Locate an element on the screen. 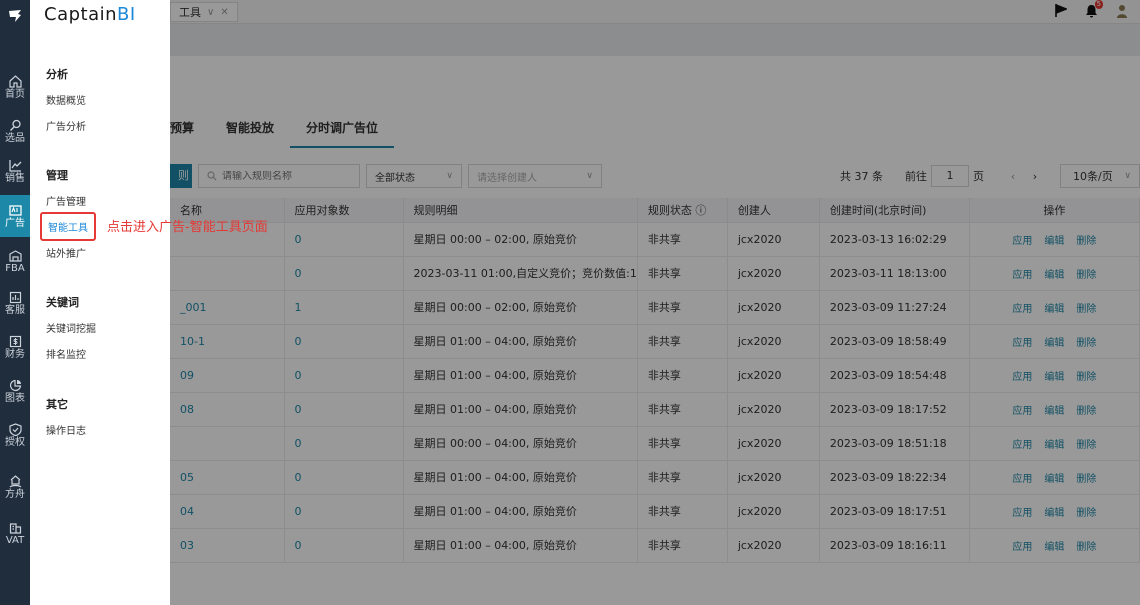  rail-item-label: 客服 is located at coordinates (15, 310).